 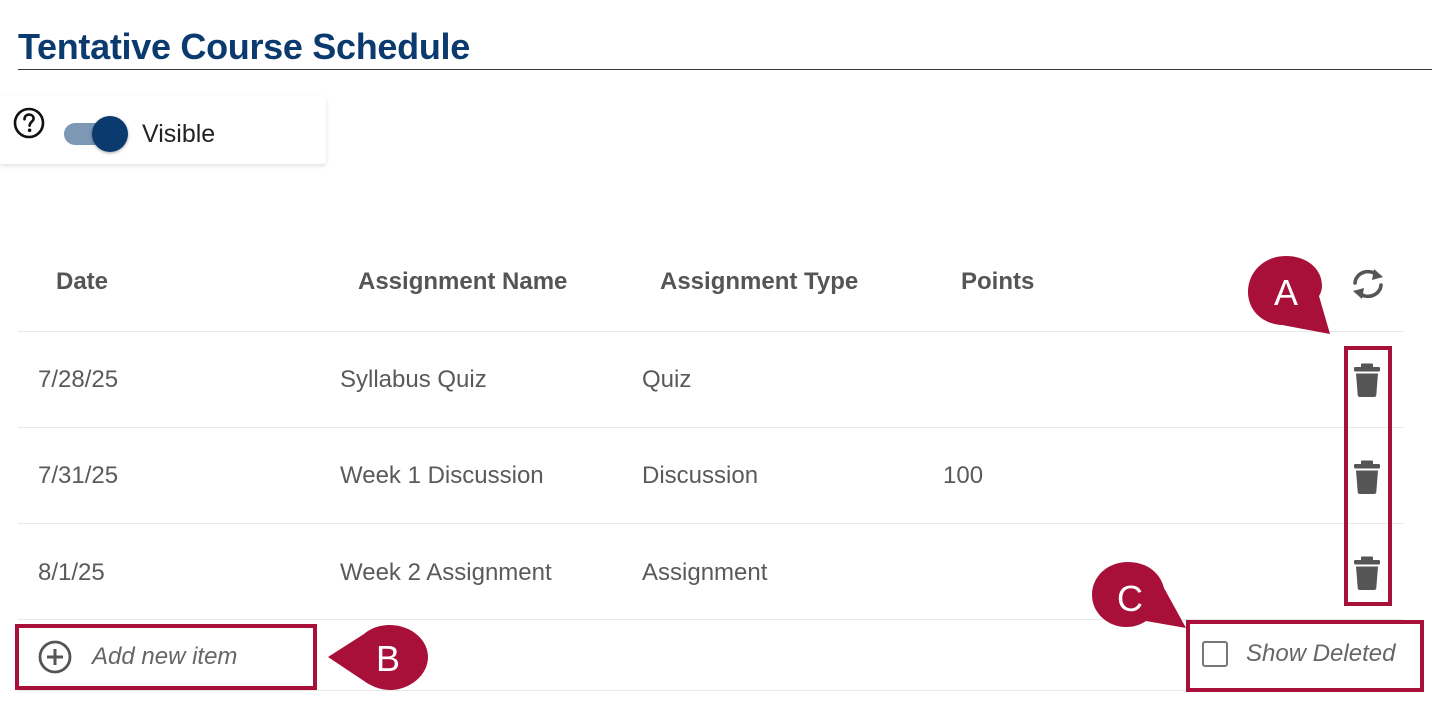 What do you see at coordinates (387, 658) in the screenshot?
I see `callout-label-b: B` at bounding box center [387, 658].